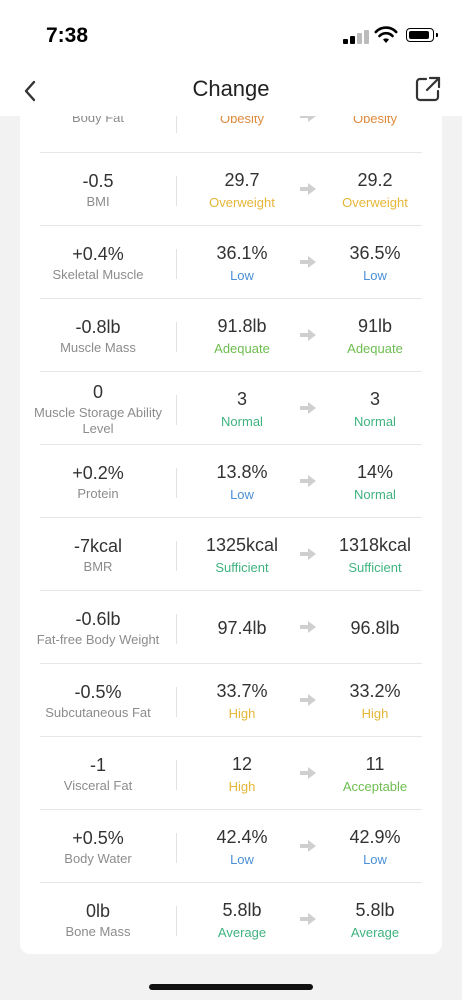  What do you see at coordinates (98, 120) in the screenshot?
I see `metric-label: Body Fat` at bounding box center [98, 120].